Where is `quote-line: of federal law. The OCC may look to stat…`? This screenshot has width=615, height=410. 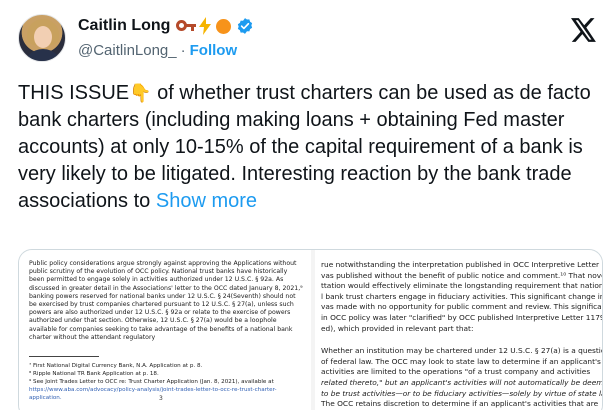
quote-line: of federal law. The OCC may look to stat… is located at coordinates (461, 361).